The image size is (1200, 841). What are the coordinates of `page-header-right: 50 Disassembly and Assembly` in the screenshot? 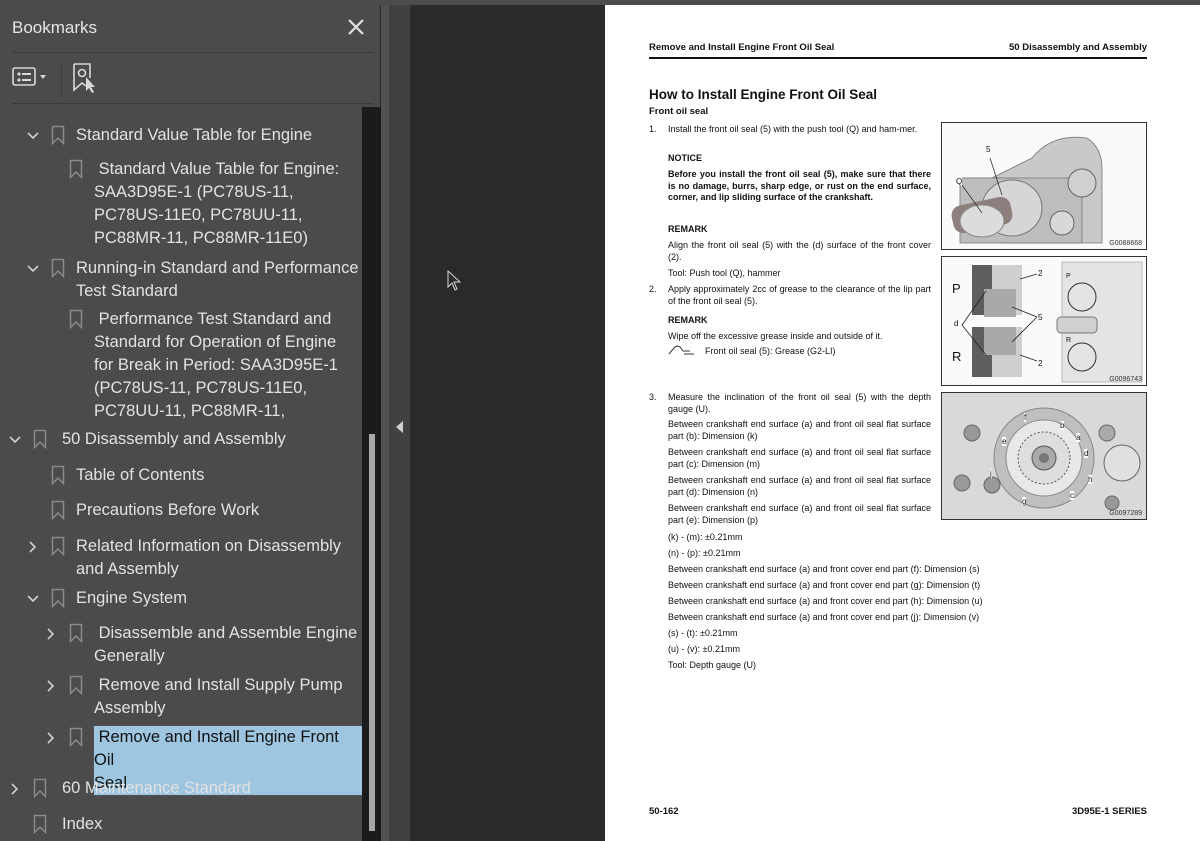 It's located at (1078, 47).